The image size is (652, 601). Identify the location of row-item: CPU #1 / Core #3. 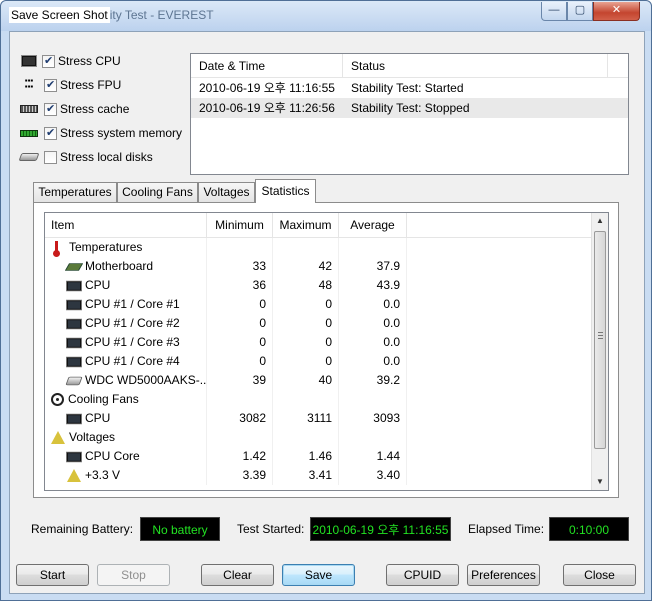
(132, 342).